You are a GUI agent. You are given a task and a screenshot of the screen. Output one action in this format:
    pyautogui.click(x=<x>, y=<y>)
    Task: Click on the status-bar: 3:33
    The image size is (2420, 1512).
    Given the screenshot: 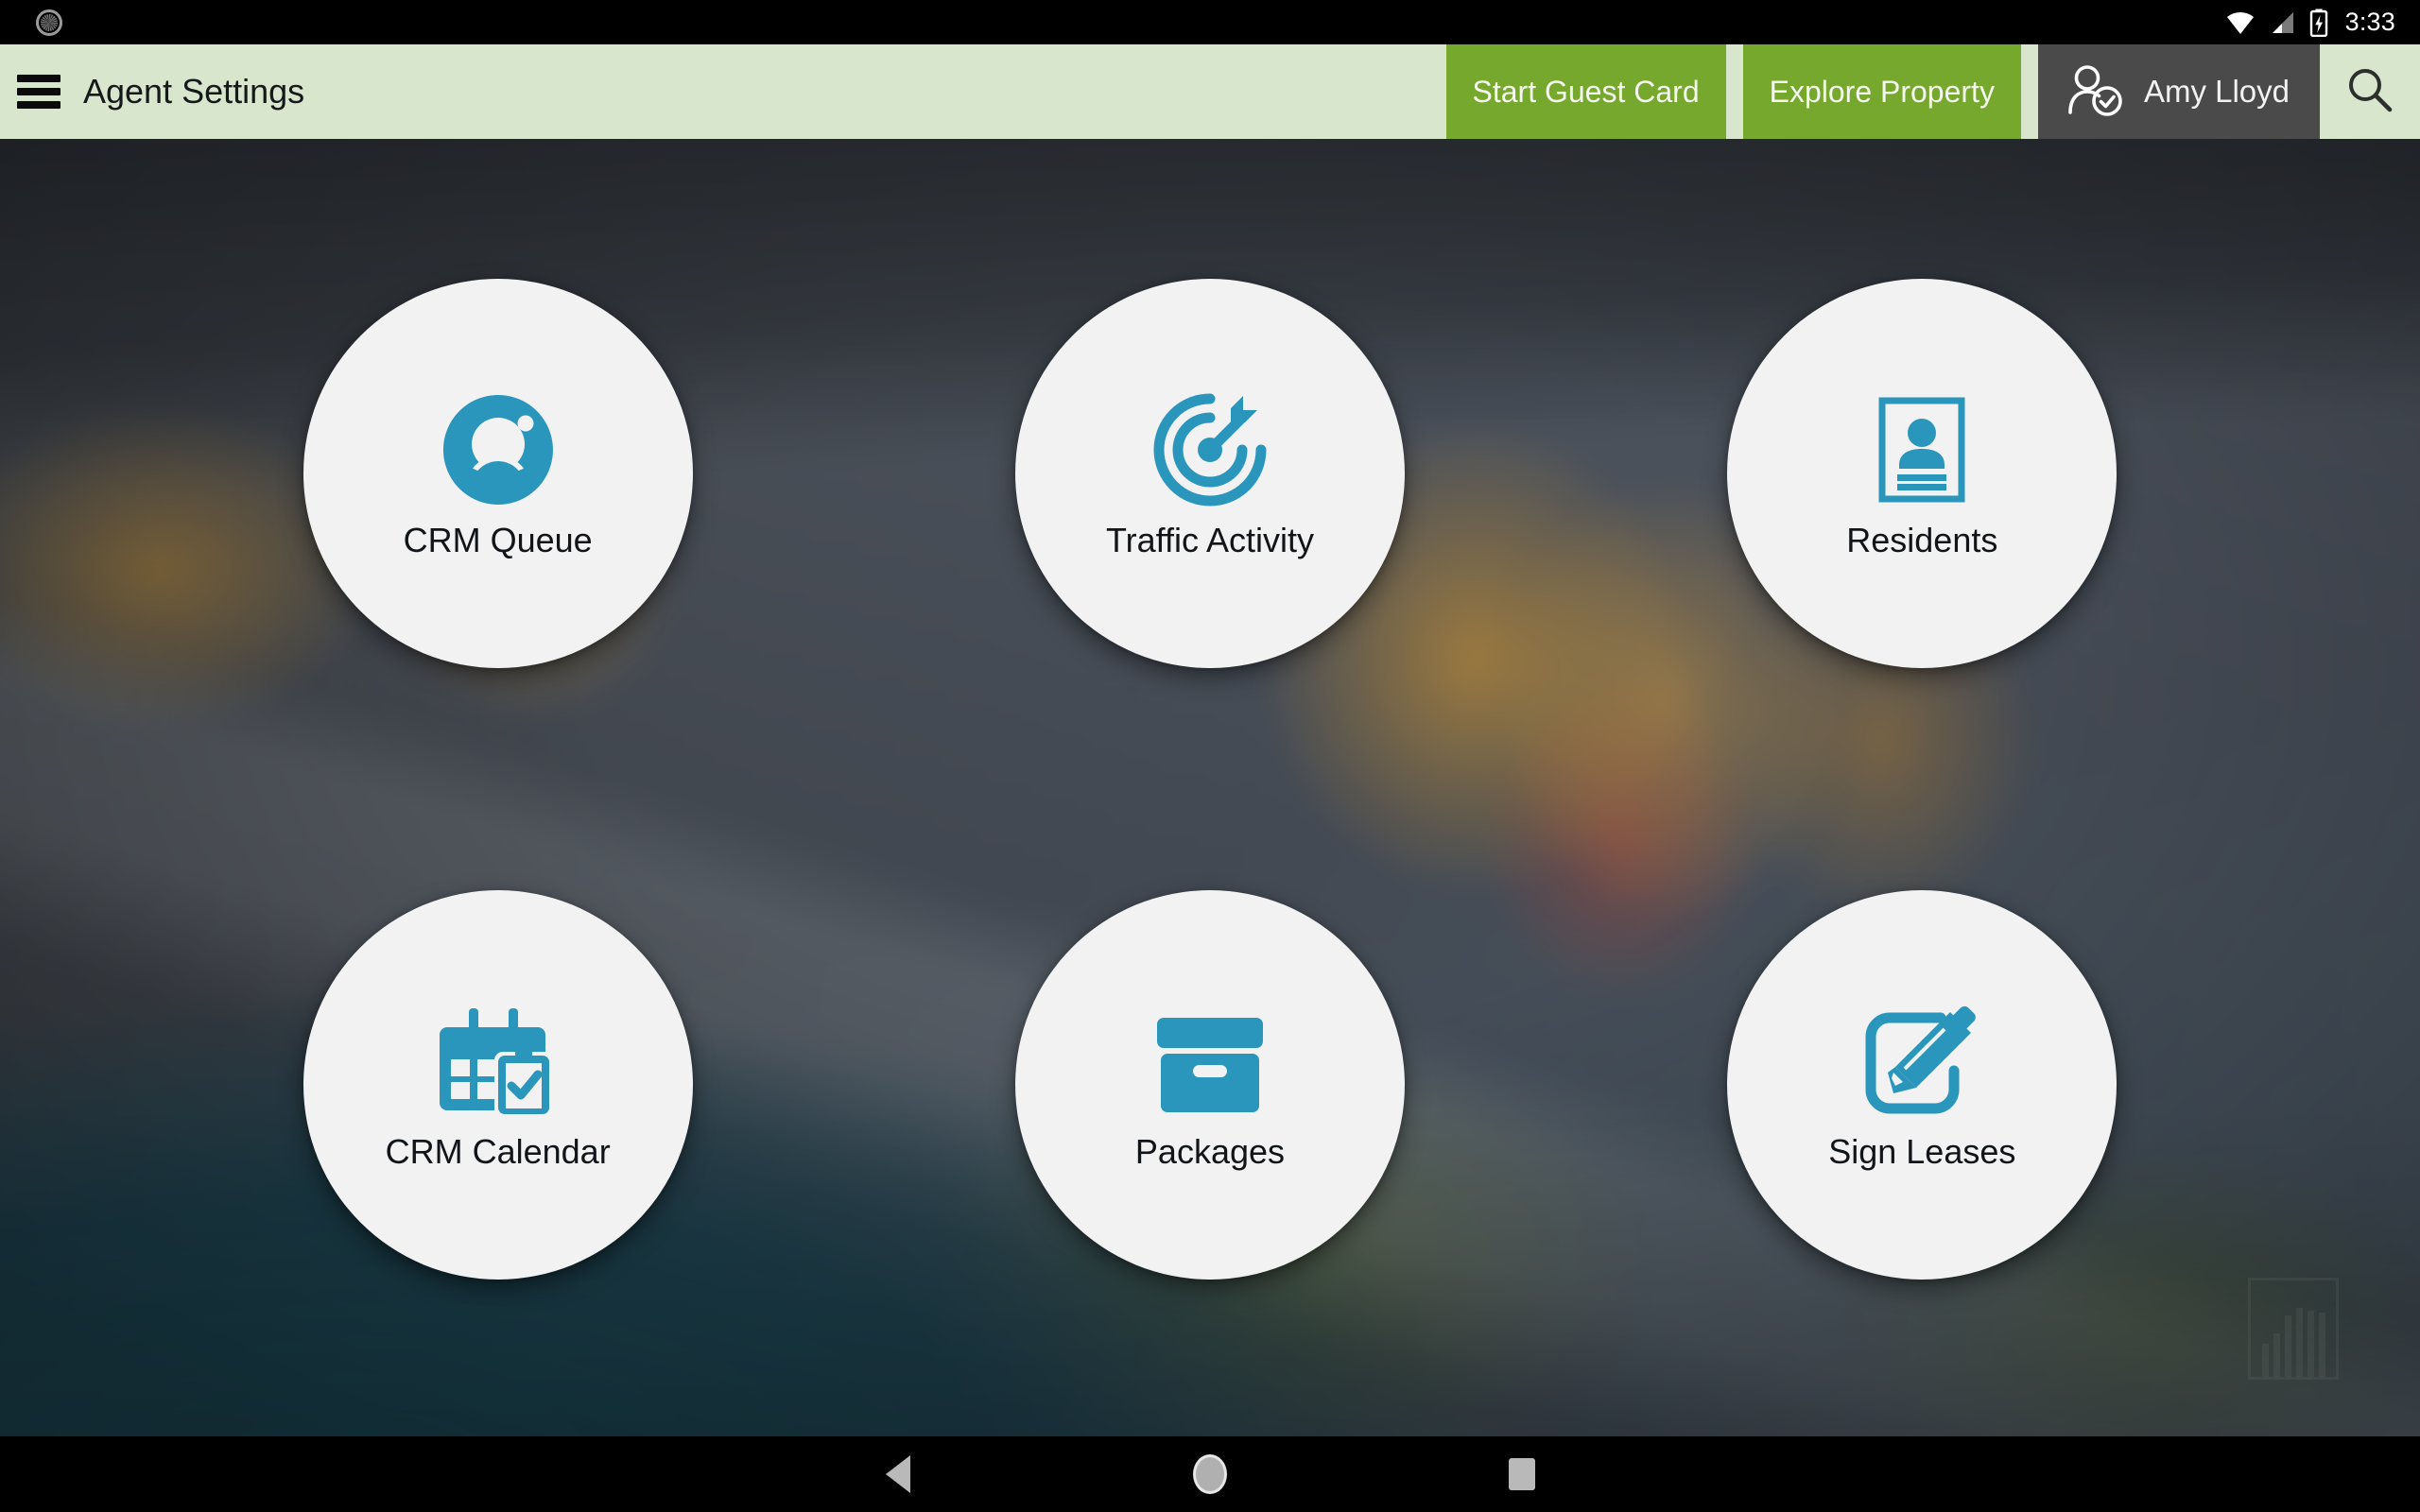 What is the action you would take?
    pyautogui.click(x=1210, y=22)
    